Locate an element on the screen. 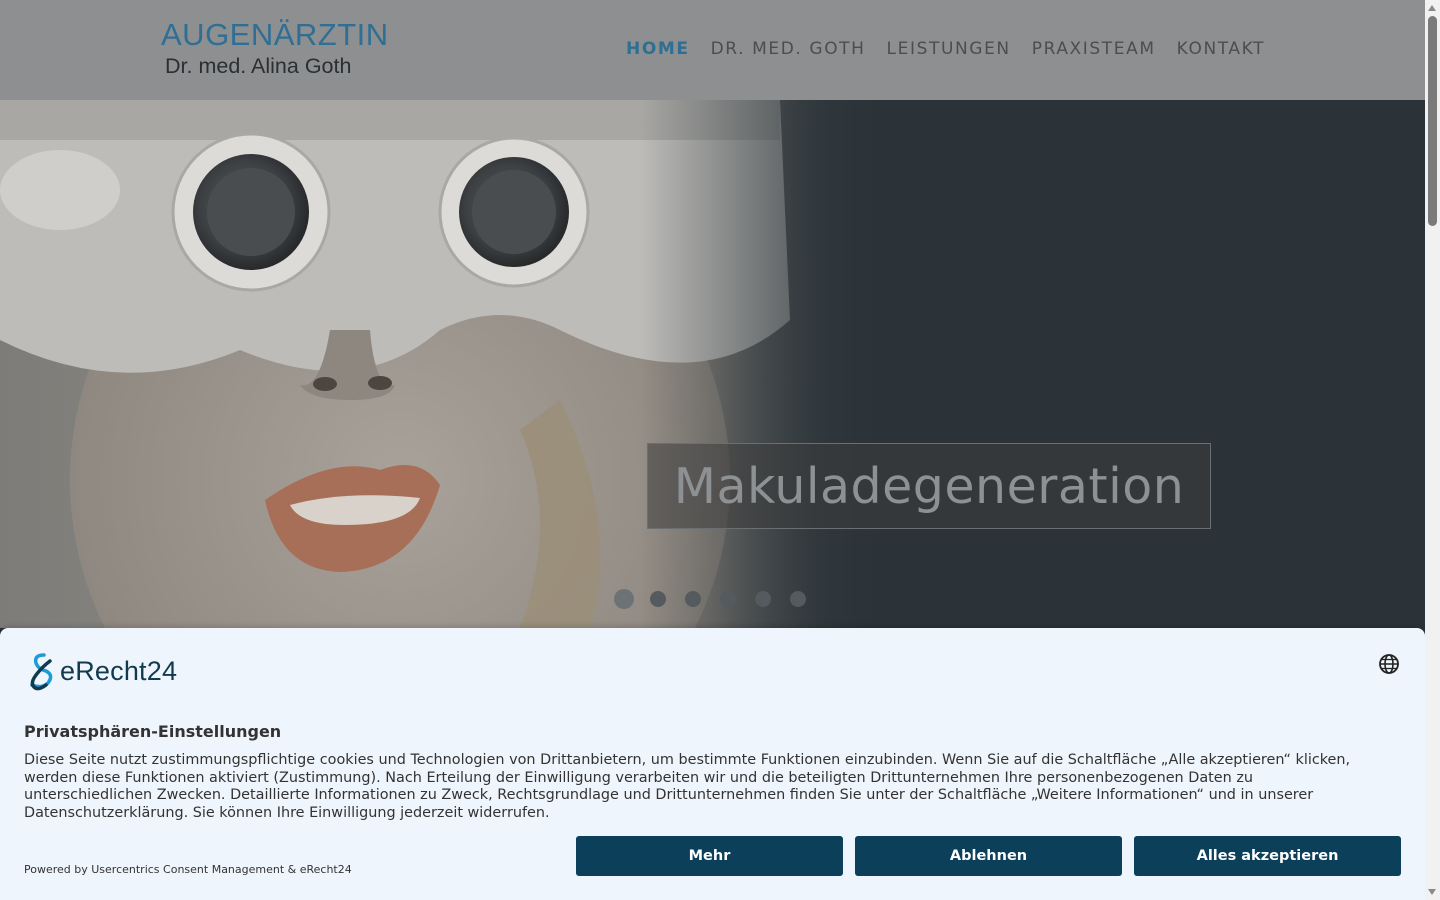 The width and height of the screenshot is (1440, 900). slider-dots is located at coordinates (719, 599).